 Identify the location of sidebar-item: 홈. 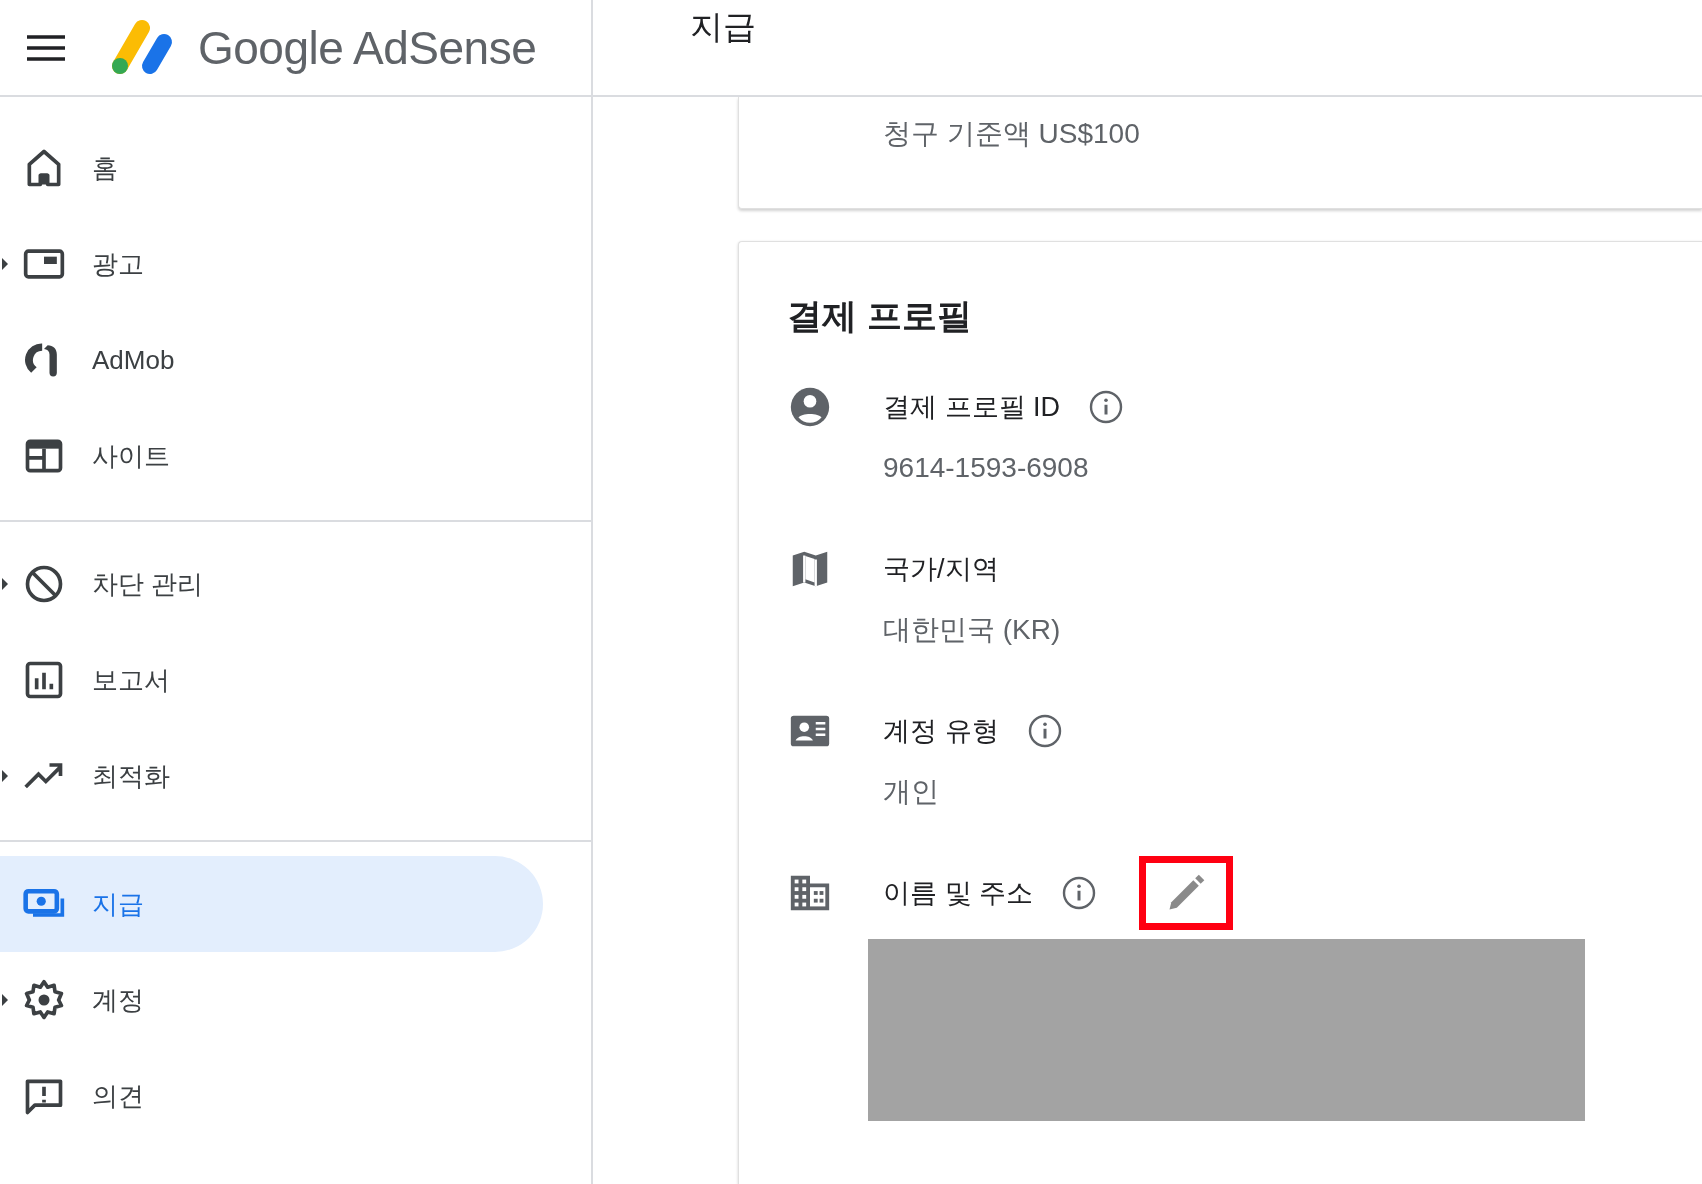
(271, 168).